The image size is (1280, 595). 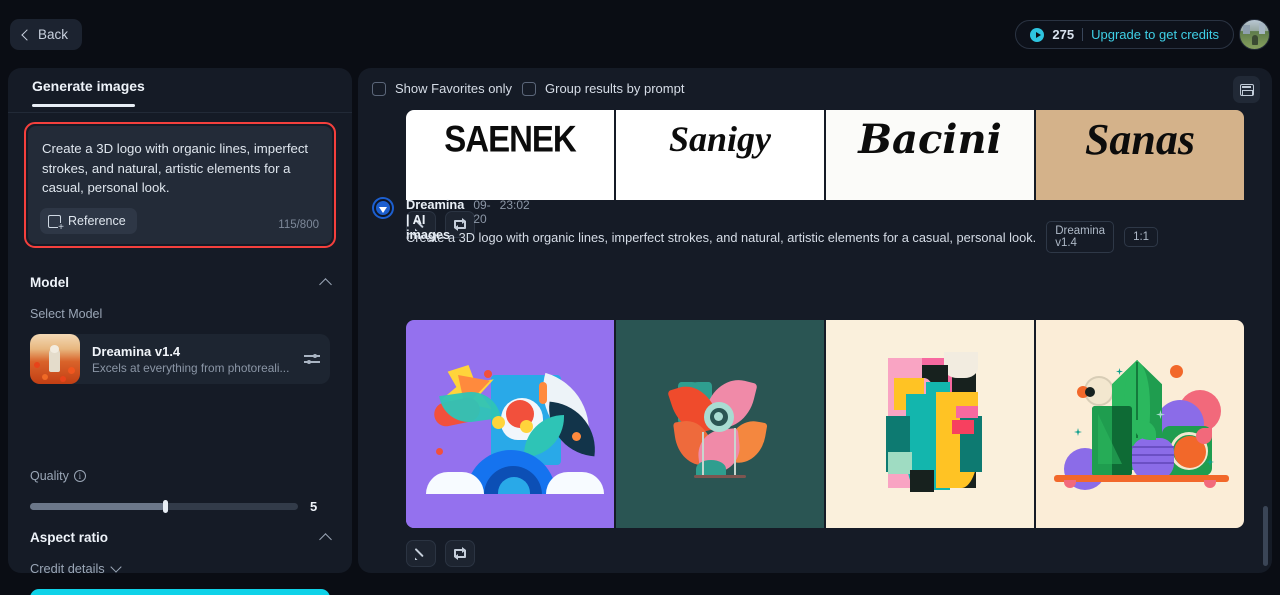 I want to click on credit-details-label: Credit details, so click(x=67, y=568).